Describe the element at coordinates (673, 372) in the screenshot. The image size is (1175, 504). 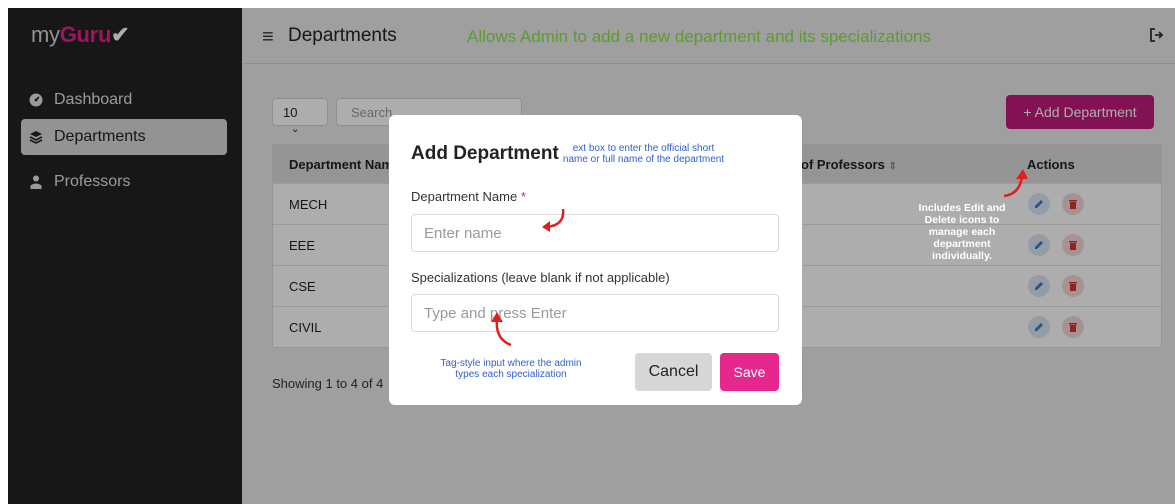
I see `cancel-button: Cancel` at that location.